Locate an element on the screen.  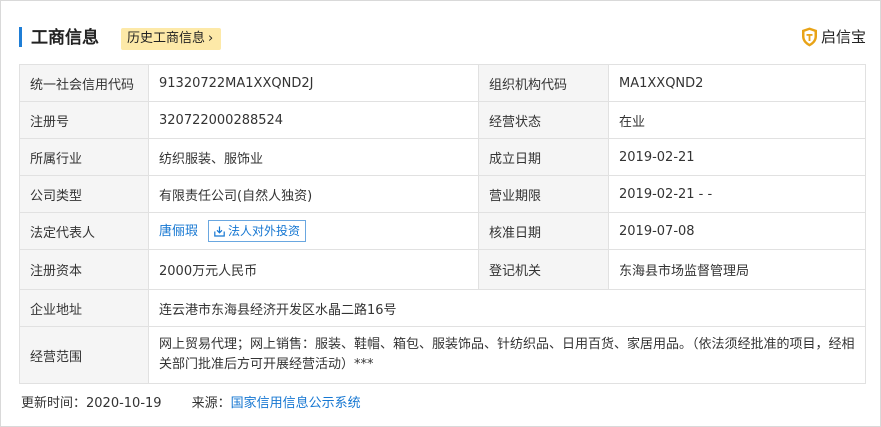
brand-logo: 启信宝 is located at coordinates (833, 37).